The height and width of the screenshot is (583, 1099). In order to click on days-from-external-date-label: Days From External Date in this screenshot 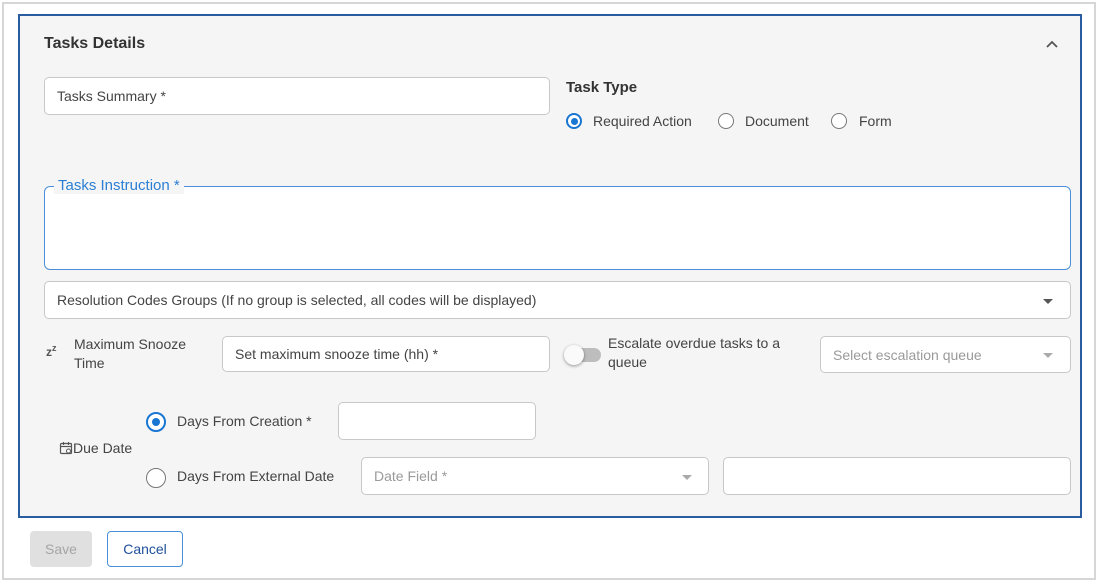, I will do `click(256, 476)`.